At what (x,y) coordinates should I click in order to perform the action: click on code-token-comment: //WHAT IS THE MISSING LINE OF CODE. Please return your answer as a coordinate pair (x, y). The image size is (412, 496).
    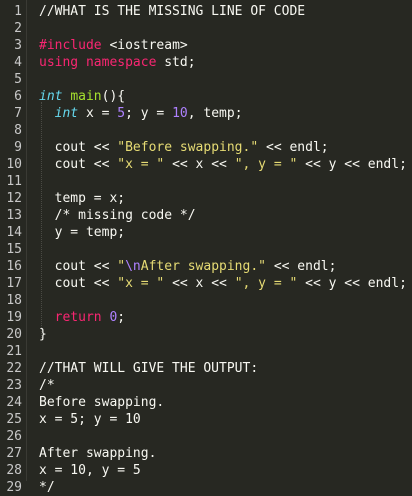
    Looking at the image, I should click on (172, 11).